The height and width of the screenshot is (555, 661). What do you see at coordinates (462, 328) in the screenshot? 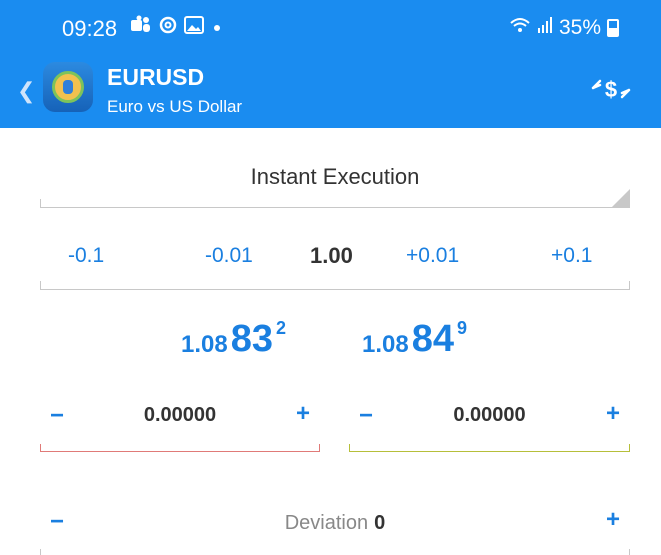
I see `ask-price-fraction: 9` at bounding box center [462, 328].